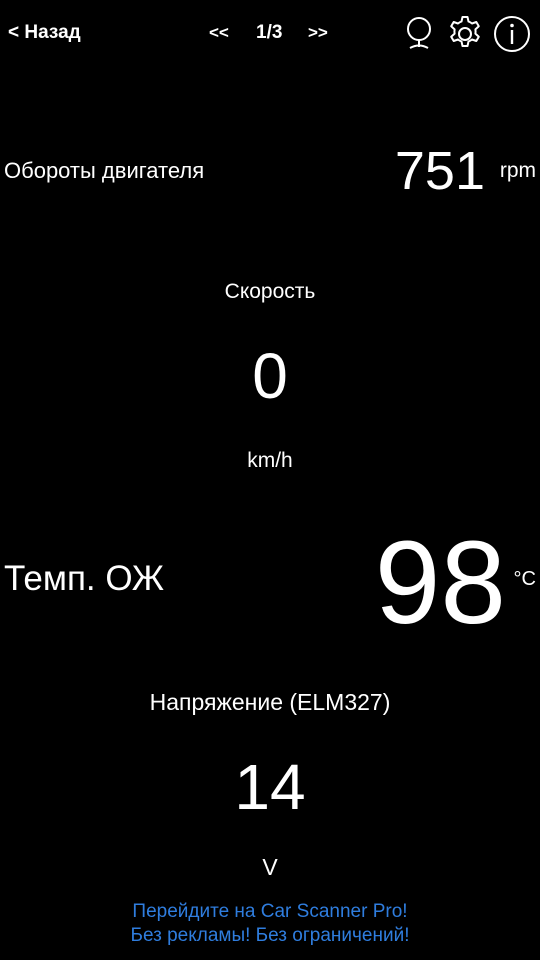 Image resolution: width=540 pixels, height=960 pixels. I want to click on rpm-label: Обороты двигателя, so click(104, 170).